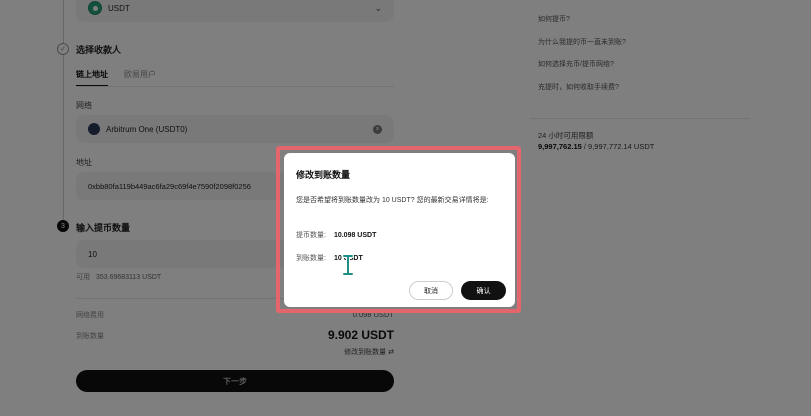 The width and height of the screenshot is (811, 416). What do you see at coordinates (392, 200) in the screenshot?
I see `dialog-message: 您是否希望将到账数量改为 10 USDT? 您的最新交易详情将是:` at bounding box center [392, 200].